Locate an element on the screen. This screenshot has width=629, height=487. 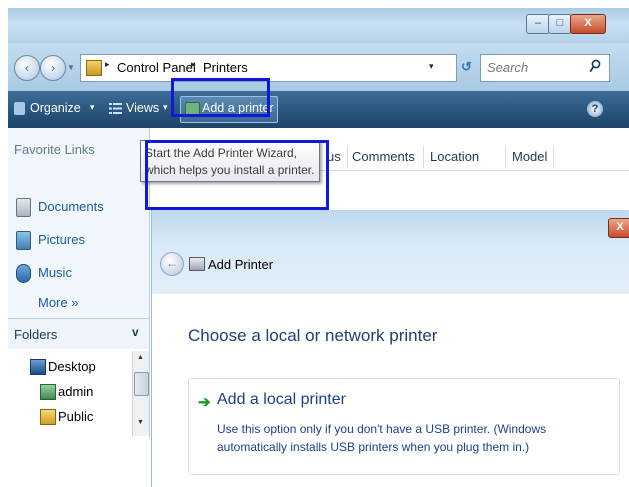
scrollbar-thumb is located at coordinates (141, 384).